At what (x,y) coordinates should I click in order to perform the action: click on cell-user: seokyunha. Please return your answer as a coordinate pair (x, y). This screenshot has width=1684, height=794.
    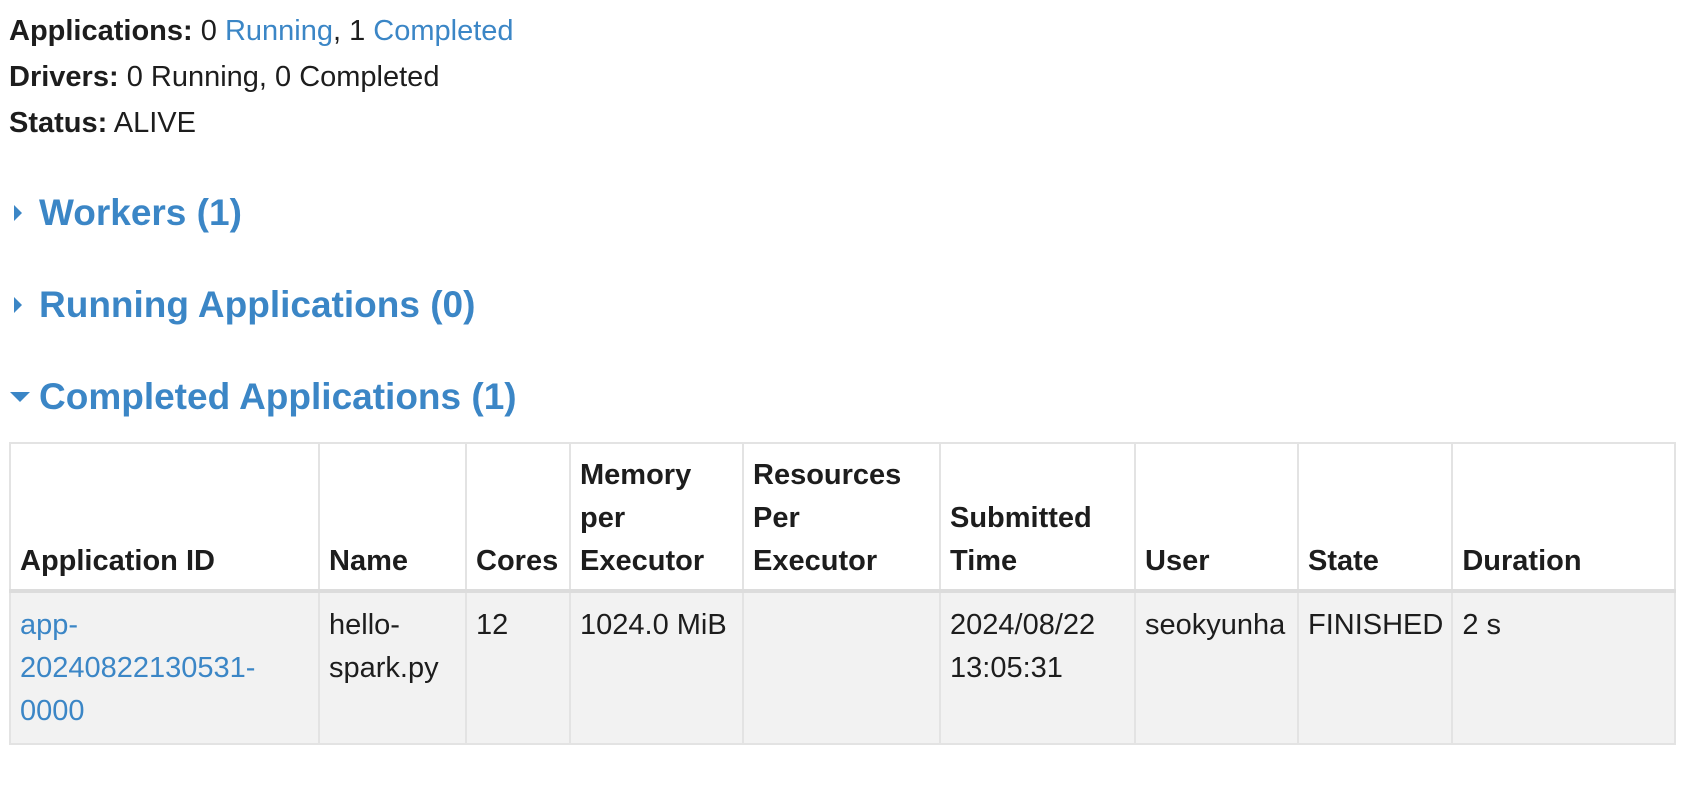
    Looking at the image, I should click on (1216, 667).